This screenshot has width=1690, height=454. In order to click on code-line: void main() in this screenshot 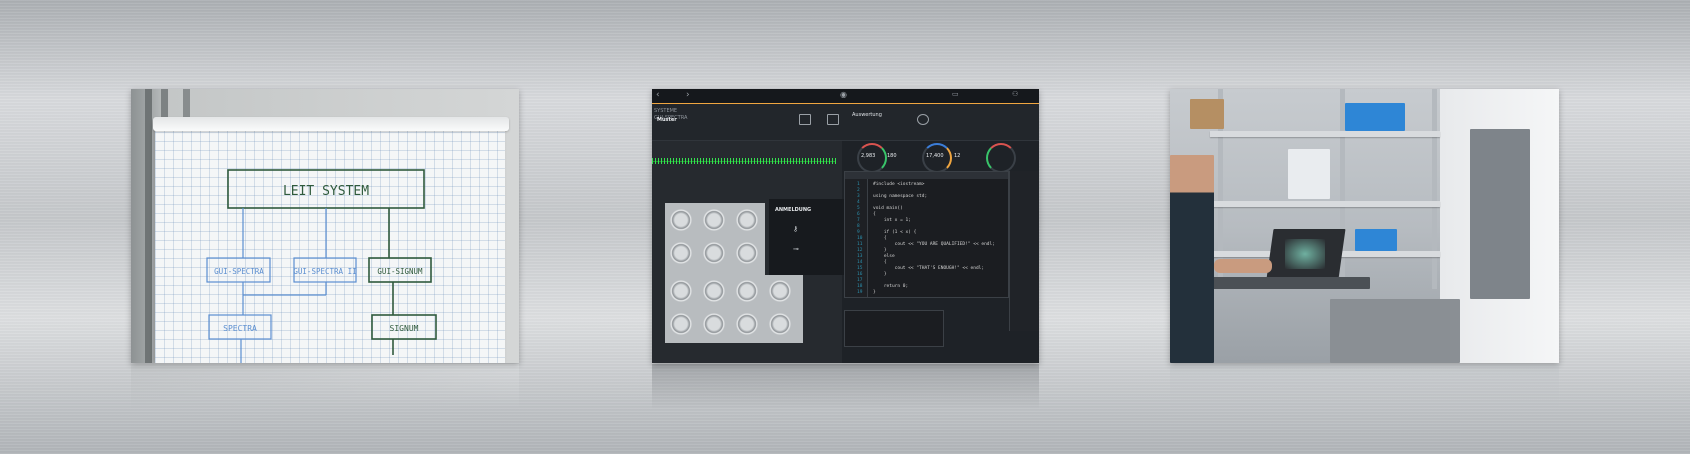, I will do `click(888, 208)`.